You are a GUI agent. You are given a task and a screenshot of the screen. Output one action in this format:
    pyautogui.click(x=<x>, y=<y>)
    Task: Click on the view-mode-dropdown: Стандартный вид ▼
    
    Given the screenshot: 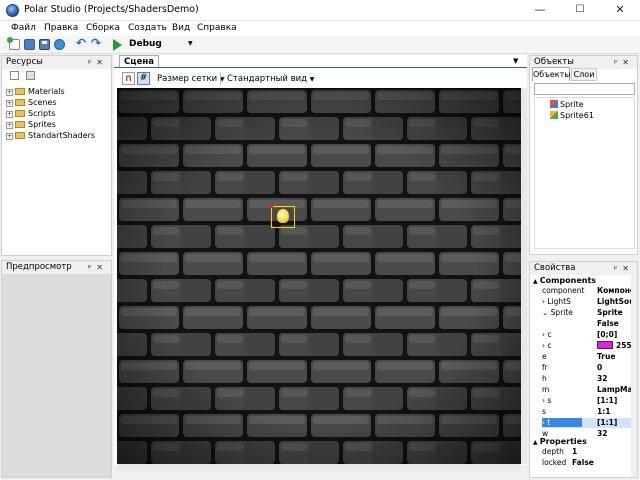 What is the action you would take?
    pyautogui.click(x=270, y=79)
    